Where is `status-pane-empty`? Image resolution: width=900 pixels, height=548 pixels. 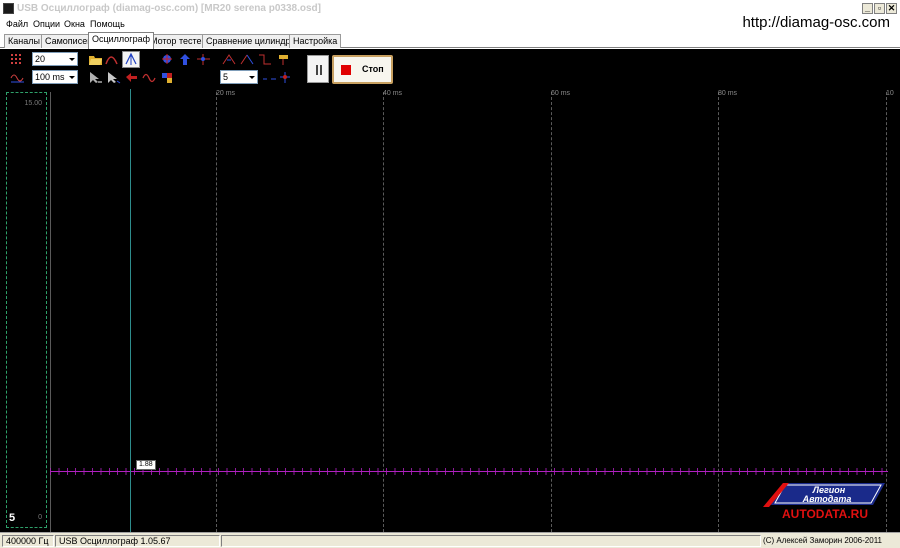
status-pane-empty is located at coordinates (491, 541).